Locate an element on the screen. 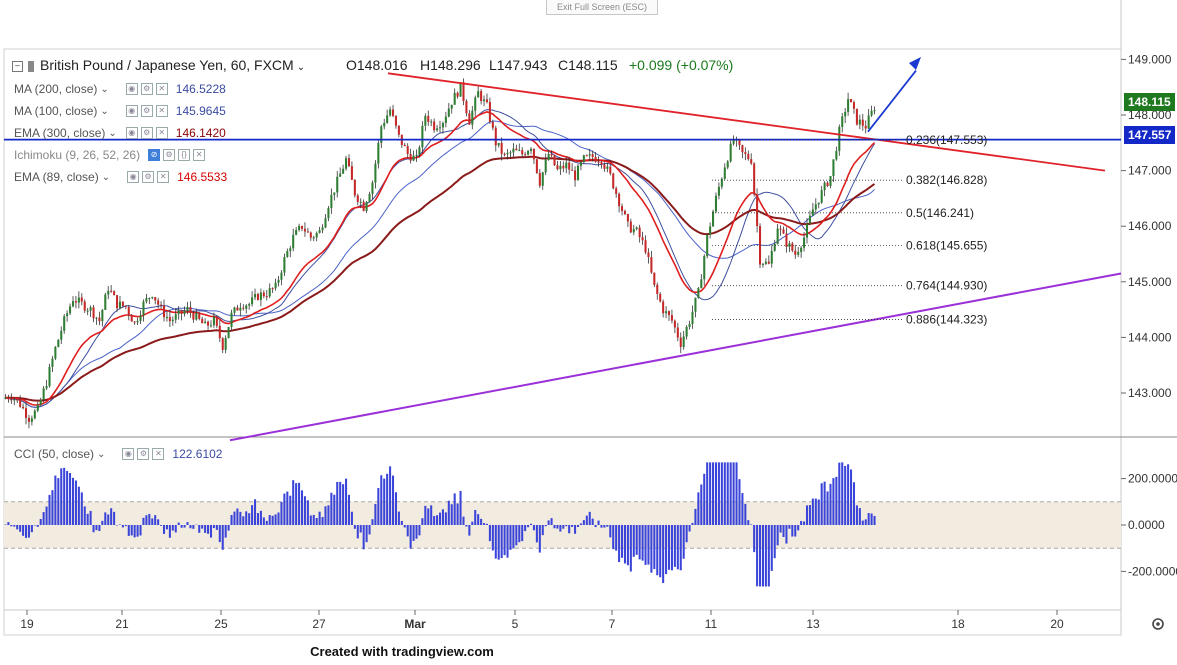 This screenshot has height=665, width=1177. indicator-label: MA (200, close) is located at coordinates (56, 89).